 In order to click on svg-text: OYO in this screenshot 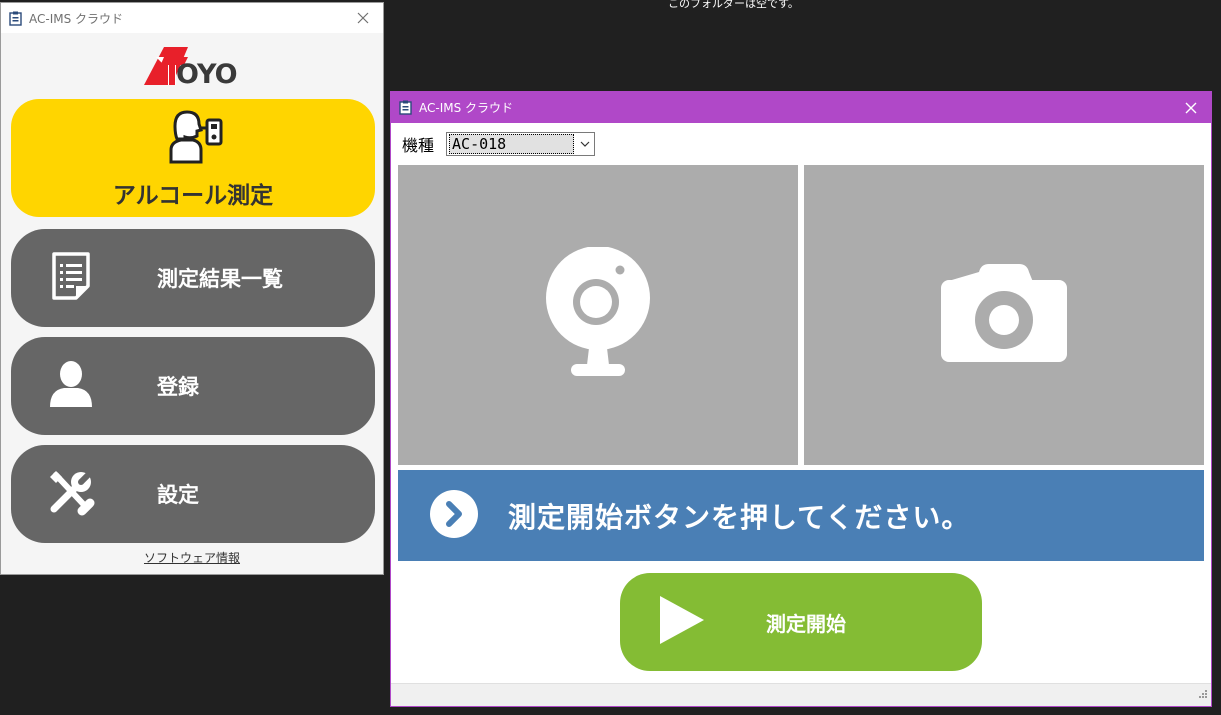, I will do `click(206, 73)`.